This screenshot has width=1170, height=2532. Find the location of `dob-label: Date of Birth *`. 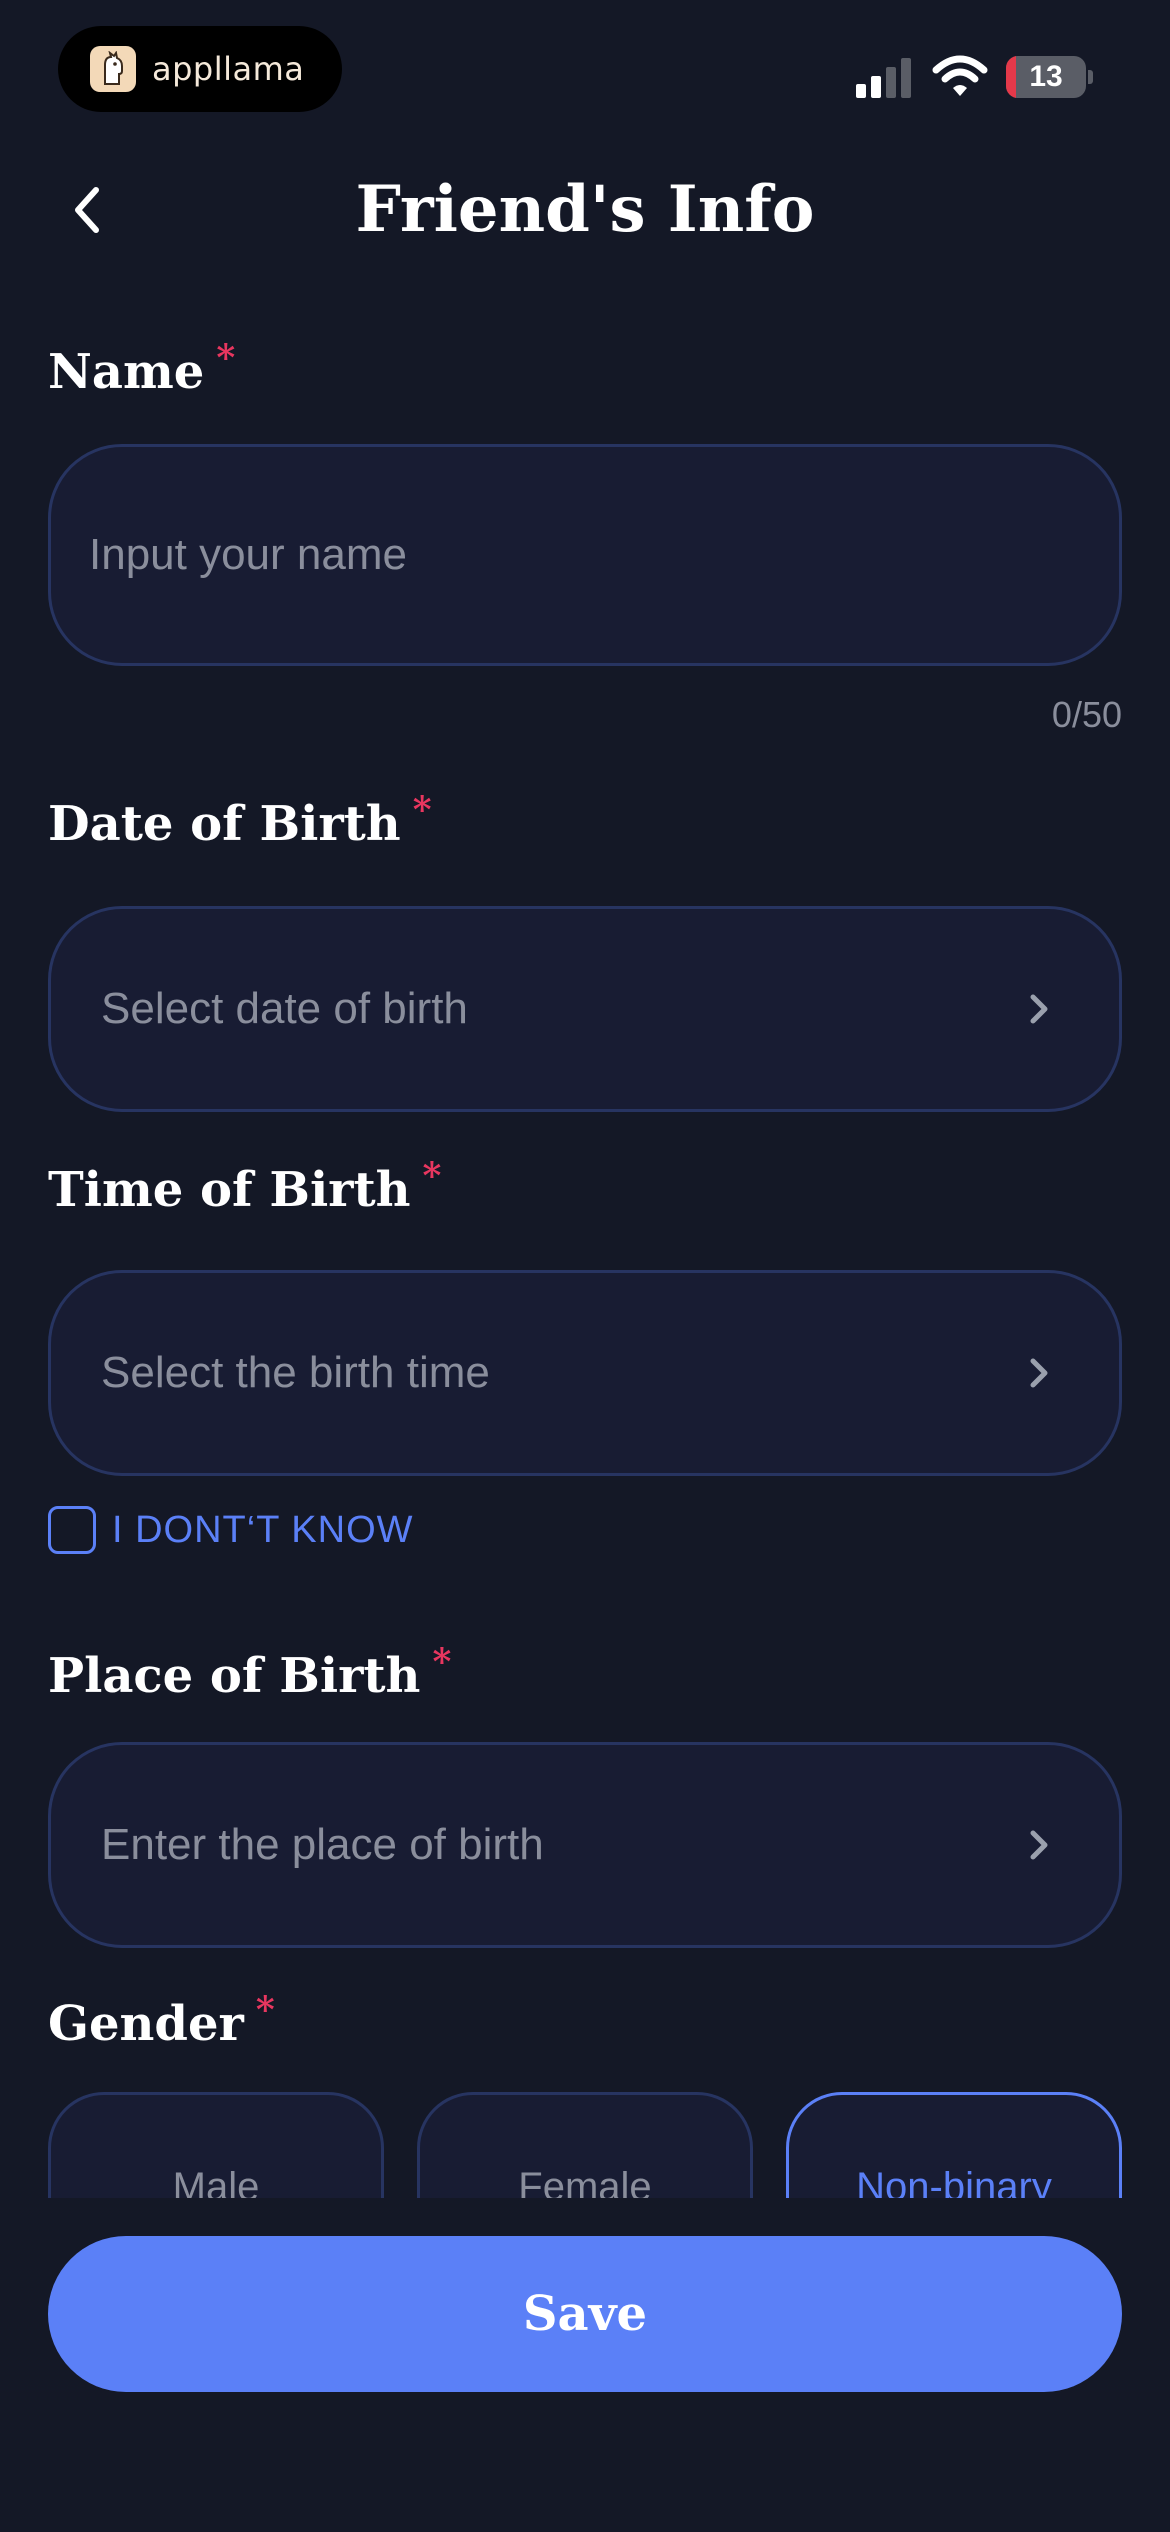

dob-label: Date of Birth * is located at coordinates (240, 820).